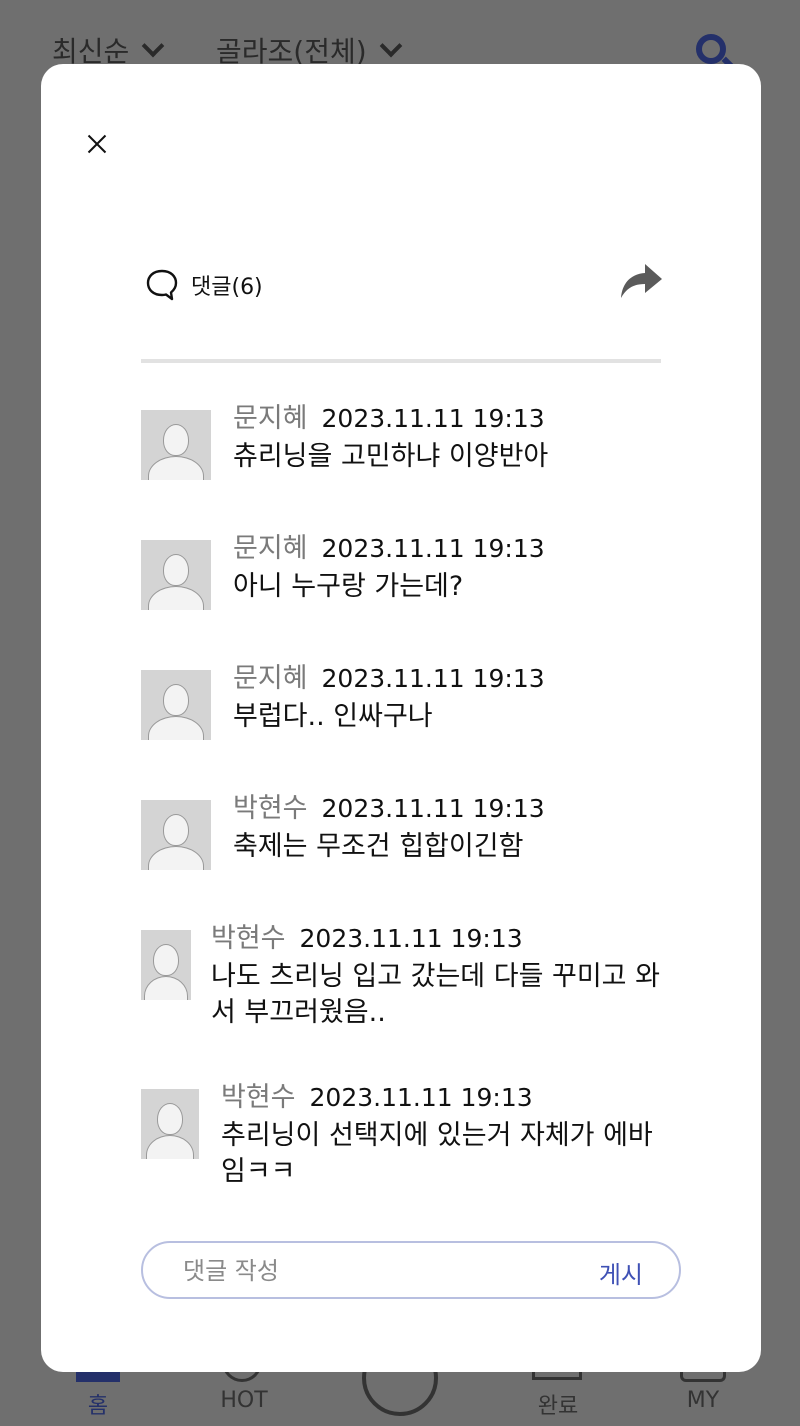  What do you see at coordinates (244, 1400) in the screenshot?
I see `nav-hot-label: HOT` at bounding box center [244, 1400].